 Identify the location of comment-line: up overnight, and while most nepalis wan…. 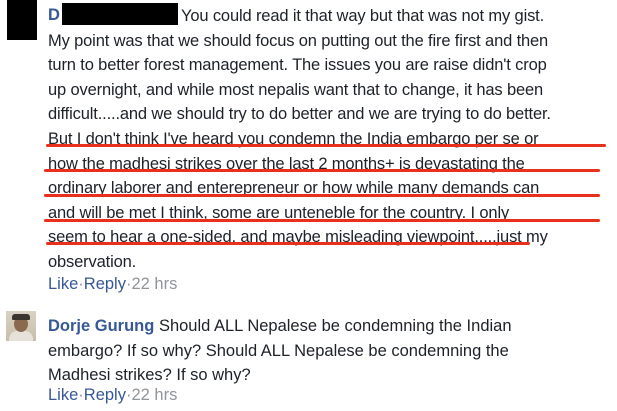
(296, 89).